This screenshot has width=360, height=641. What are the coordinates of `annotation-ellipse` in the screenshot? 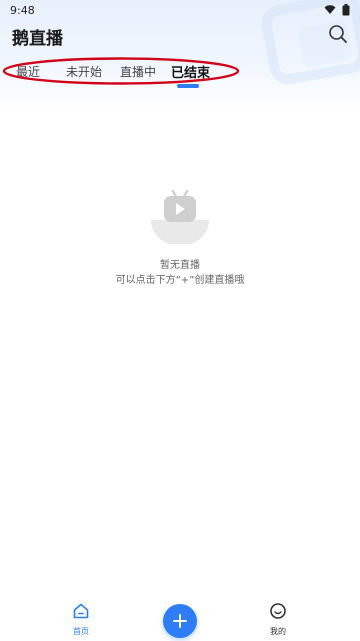 It's located at (121, 71).